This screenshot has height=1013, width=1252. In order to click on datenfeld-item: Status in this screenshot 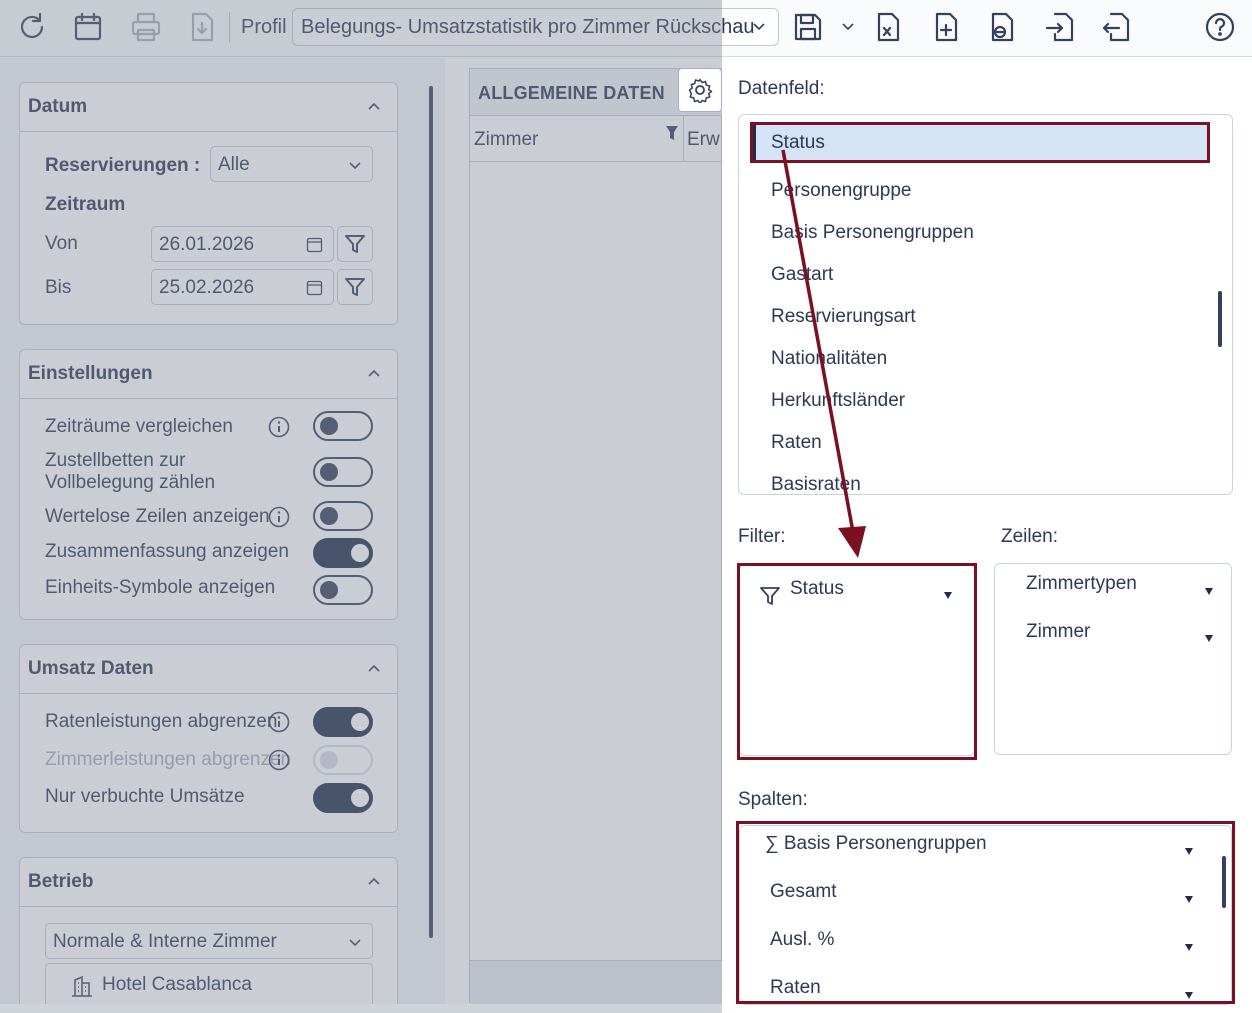, I will do `click(798, 143)`.